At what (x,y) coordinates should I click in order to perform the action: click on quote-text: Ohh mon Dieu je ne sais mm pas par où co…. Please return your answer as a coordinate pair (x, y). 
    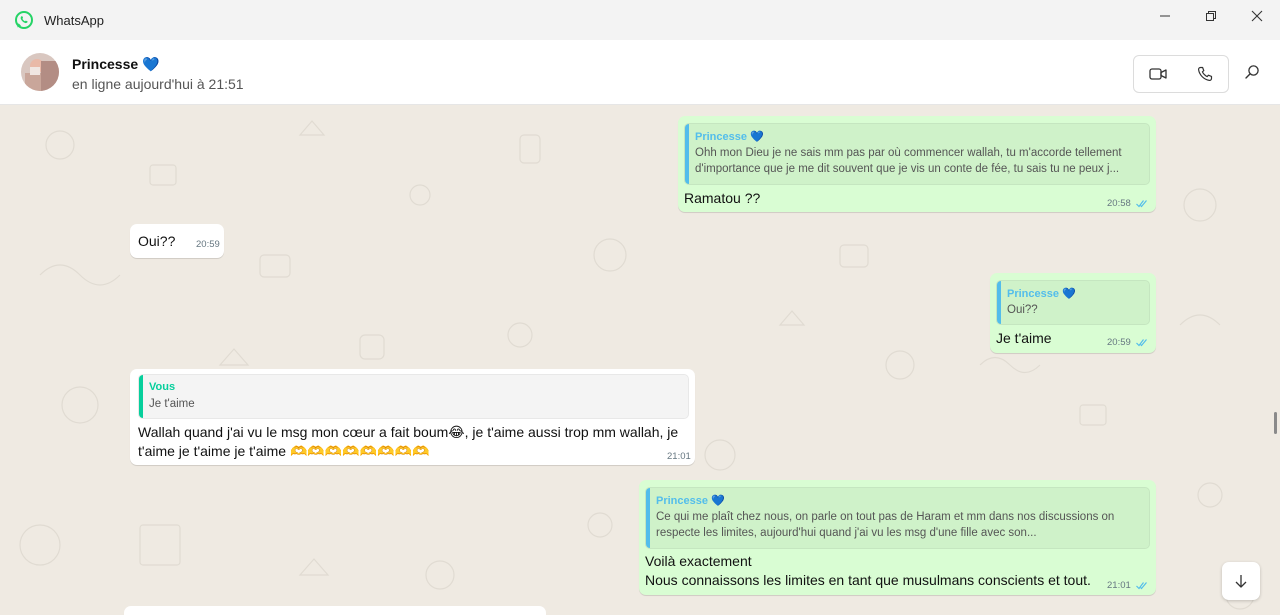
    Looking at the image, I should click on (908, 161).